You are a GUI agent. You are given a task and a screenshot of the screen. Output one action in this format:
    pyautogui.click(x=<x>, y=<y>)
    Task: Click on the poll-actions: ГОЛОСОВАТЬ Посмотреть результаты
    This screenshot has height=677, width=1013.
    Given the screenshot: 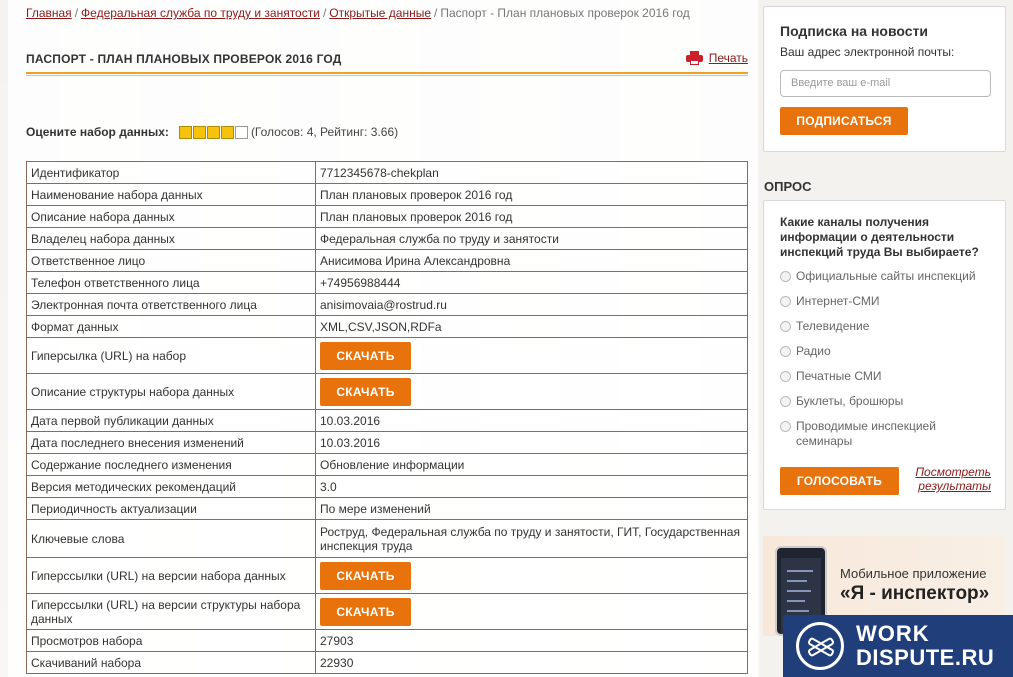 What is the action you would take?
    pyautogui.click(x=885, y=481)
    